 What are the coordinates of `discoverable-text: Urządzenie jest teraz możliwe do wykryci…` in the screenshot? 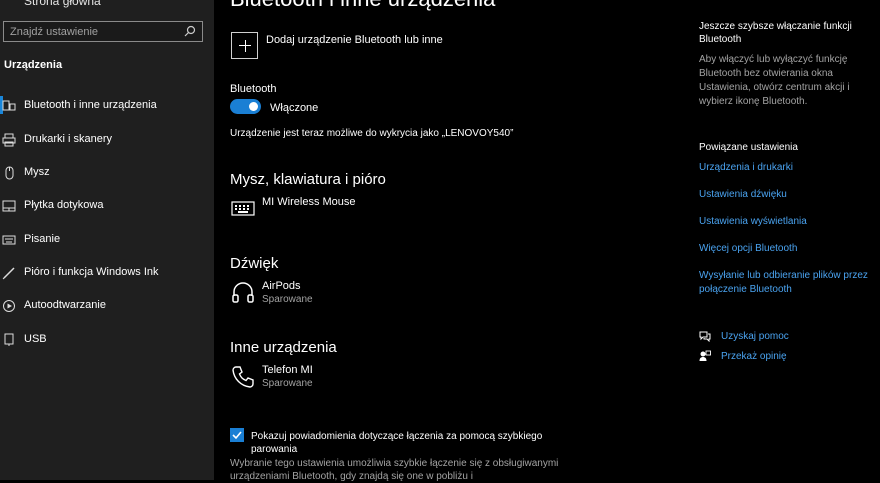 It's located at (372, 133).